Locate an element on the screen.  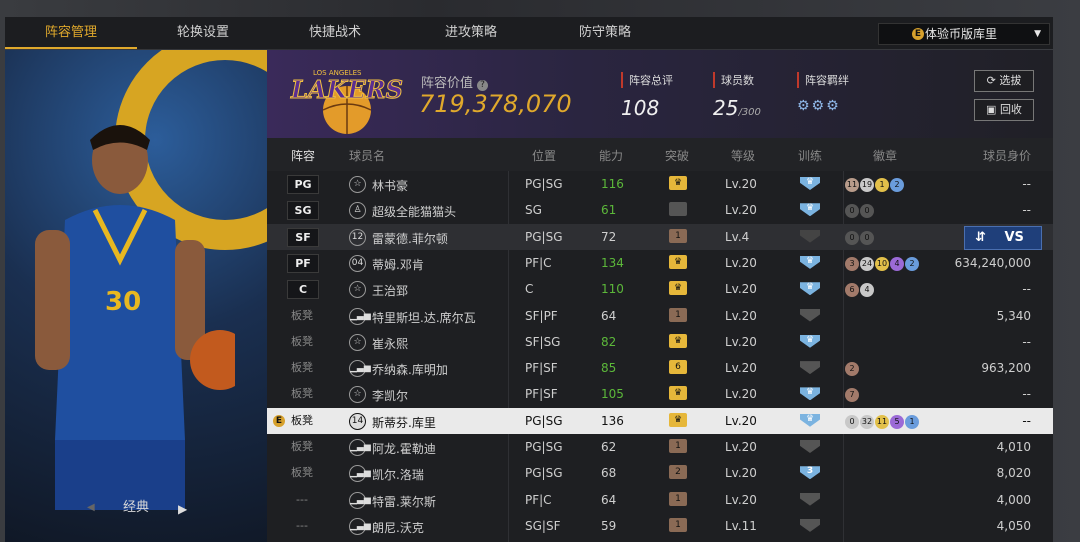
scout-button: ⟳ 选拔 is located at coordinates (1004, 81).